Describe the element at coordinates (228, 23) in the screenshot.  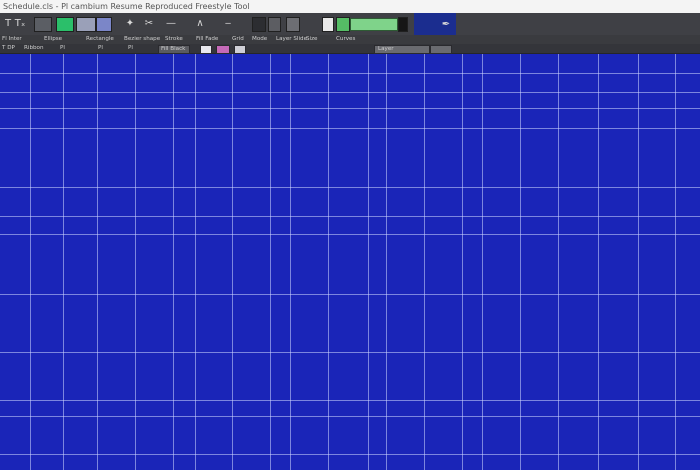
I see `minus-tool-icon: ‒` at that location.